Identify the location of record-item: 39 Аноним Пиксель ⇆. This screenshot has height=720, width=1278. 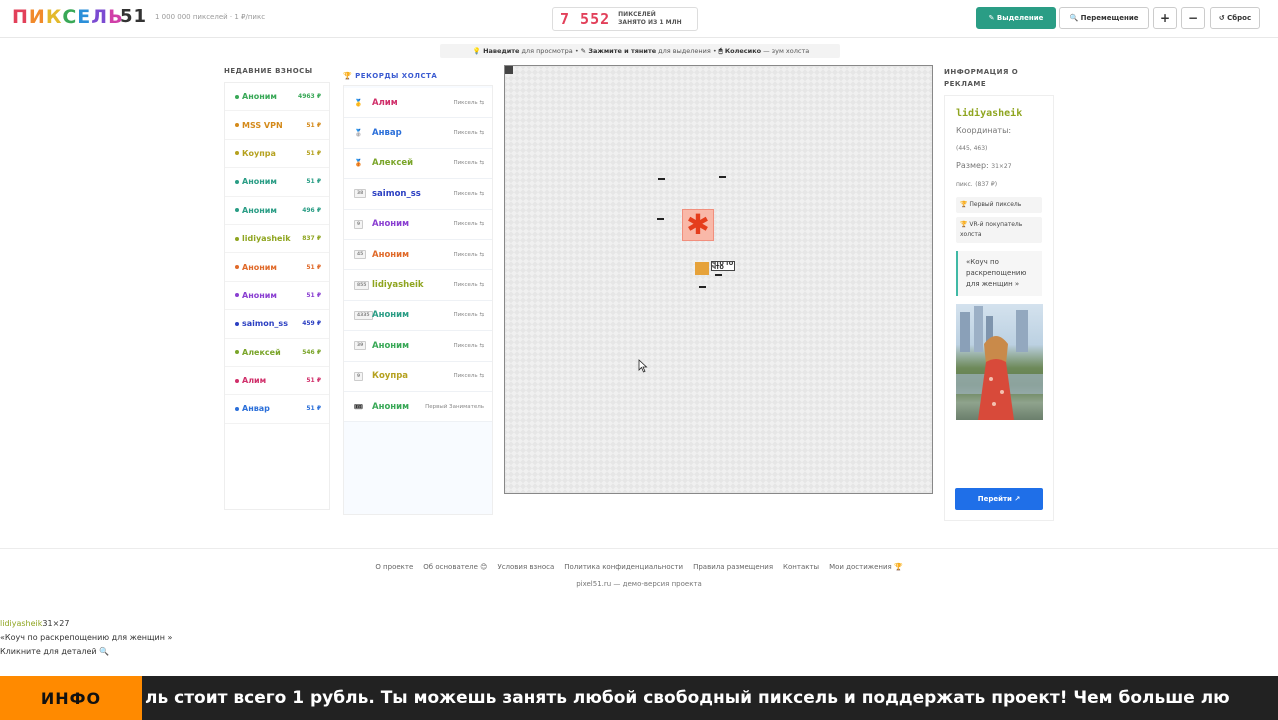
(418, 346).